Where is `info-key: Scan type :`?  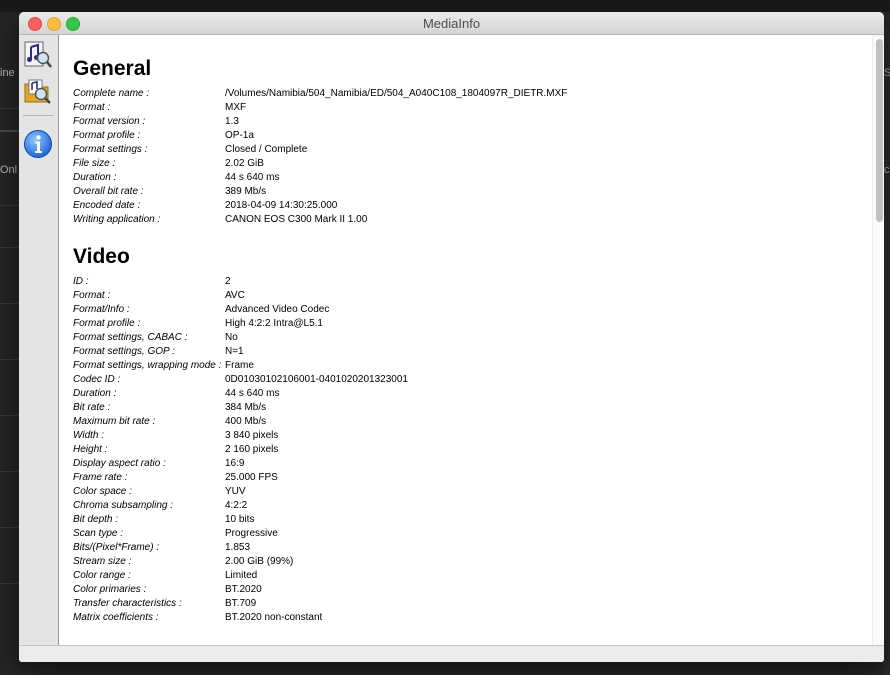 info-key: Scan type : is located at coordinates (98, 533).